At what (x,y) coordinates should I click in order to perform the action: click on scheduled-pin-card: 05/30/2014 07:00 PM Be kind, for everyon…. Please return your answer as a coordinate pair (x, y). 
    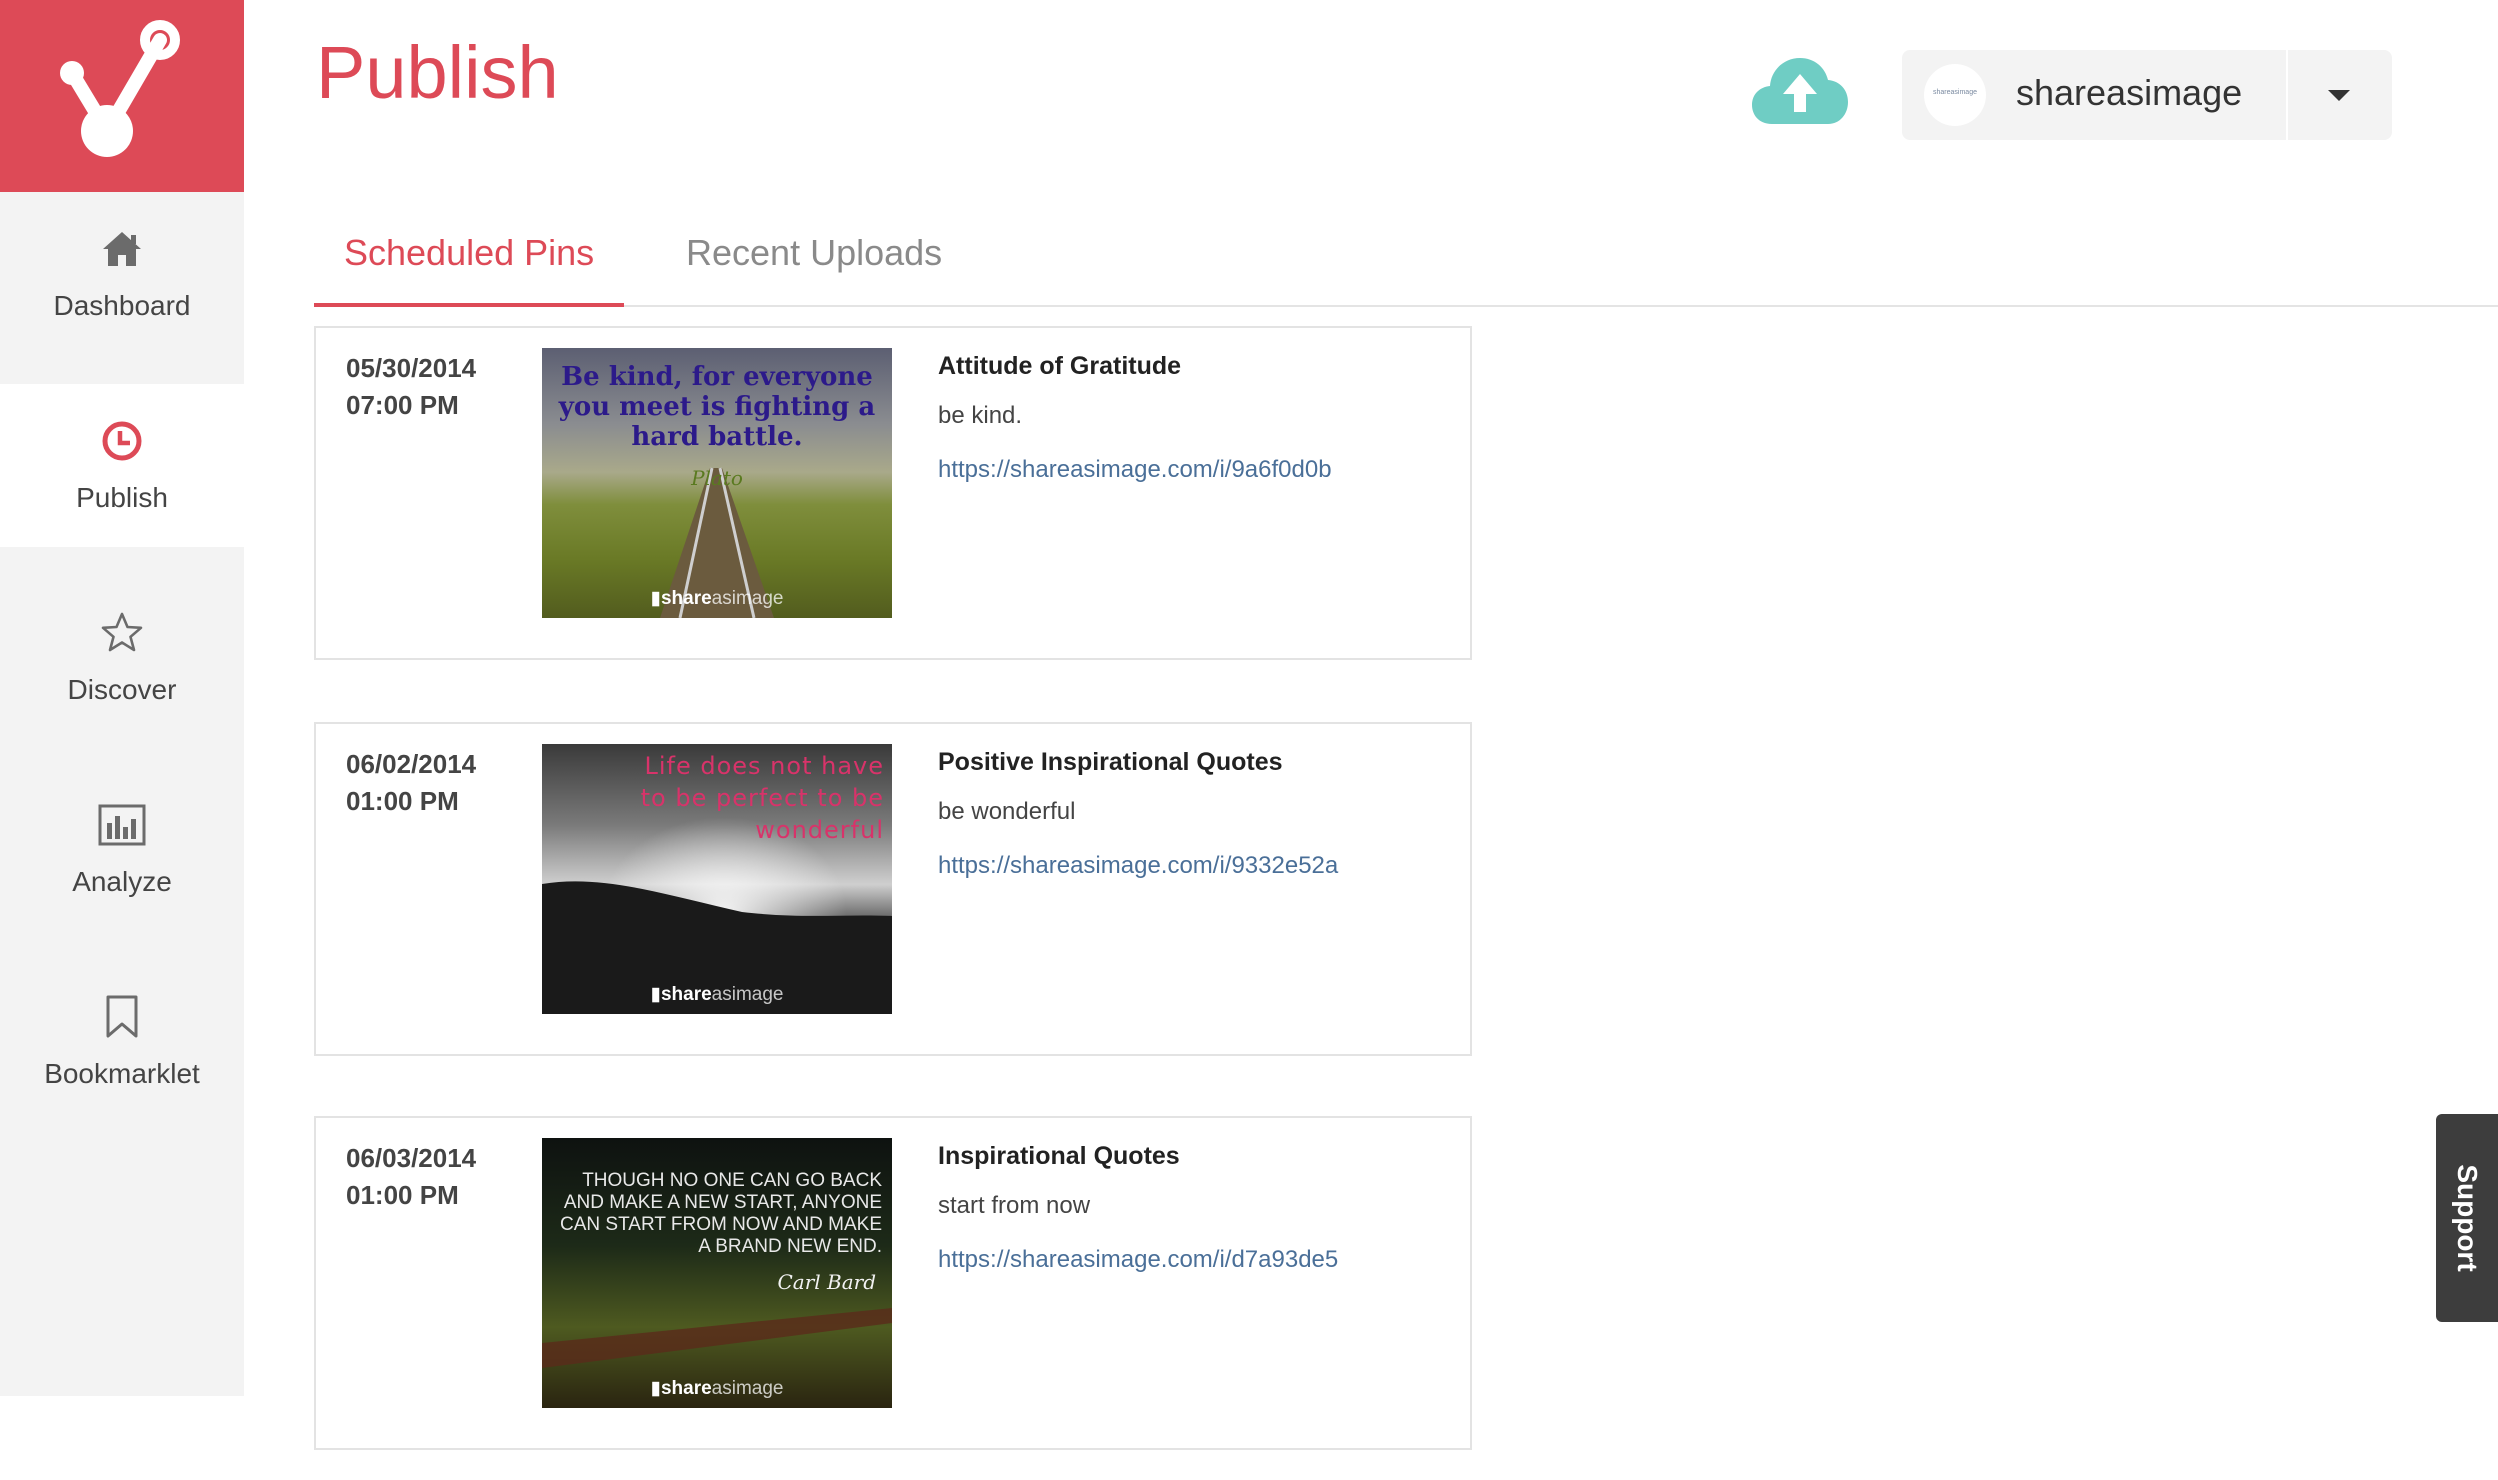
    Looking at the image, I should click on (893, 493).